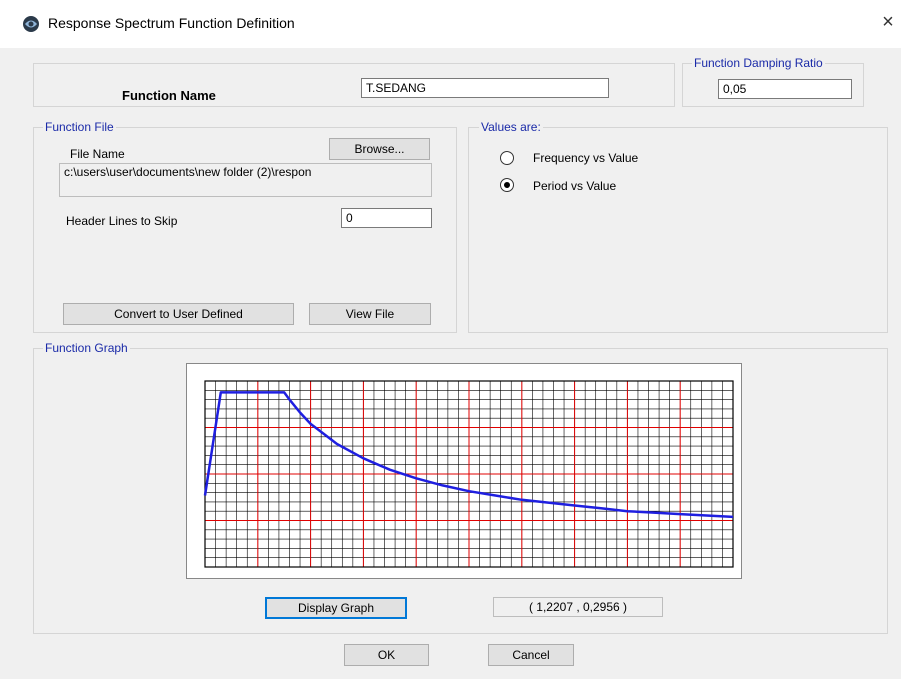 The height and width of the screenshot is (679, 901). What do you see at coordinates (578, 607) in the screenshot?
I see `cursor-readout: ( 1,2207 , 0,2956 )` at bounding box center [578, 607].